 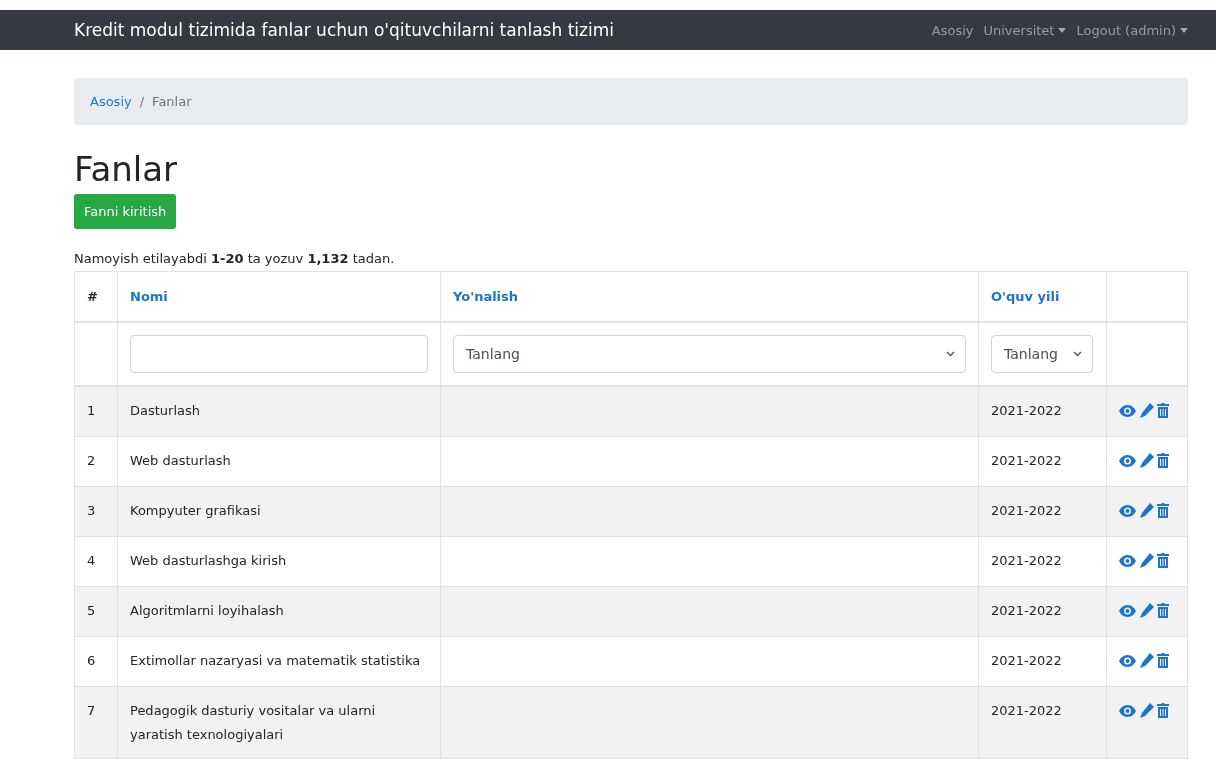 What do you see at coordinates (253, 722) in the screenshot?
I see `subject-name: Pedagogik dasturiy vositalar va ularni yaratish texnologiyalari` at bounding box center [253, 722].